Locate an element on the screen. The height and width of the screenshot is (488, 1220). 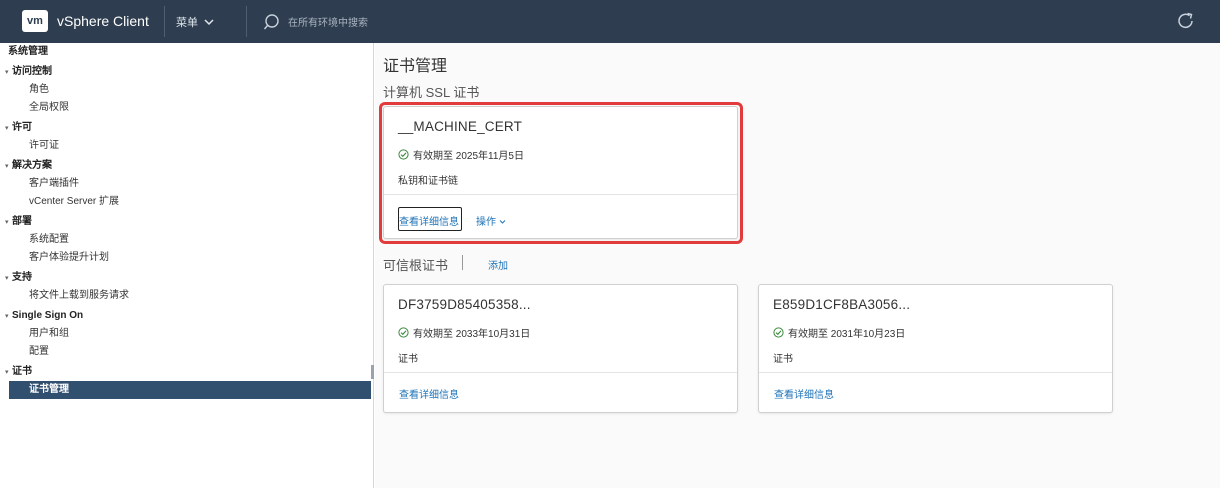
app-title: vSphere Client is located at coordinates (103, 21).